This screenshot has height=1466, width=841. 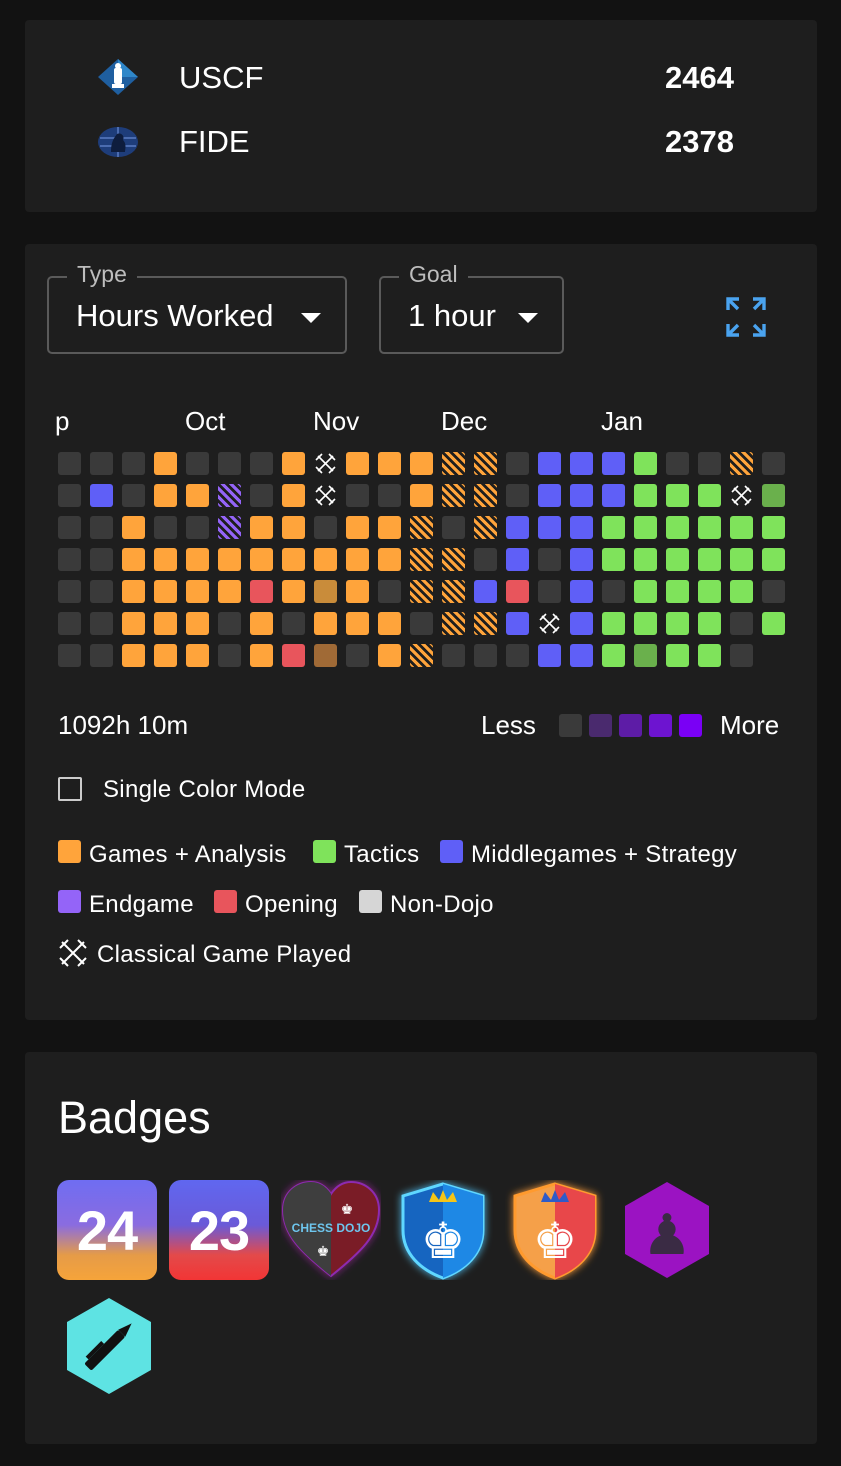 What do you see at coordinates (107, 1230) in the screenshot?
I see `year-2024-badge: 24` at bounding box center [107, 1230].